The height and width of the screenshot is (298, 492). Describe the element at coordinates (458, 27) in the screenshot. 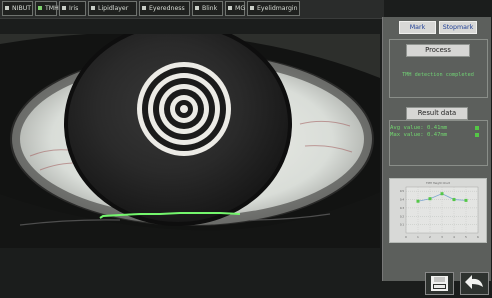

I see `stopmark-button: Stopmark` at that location.